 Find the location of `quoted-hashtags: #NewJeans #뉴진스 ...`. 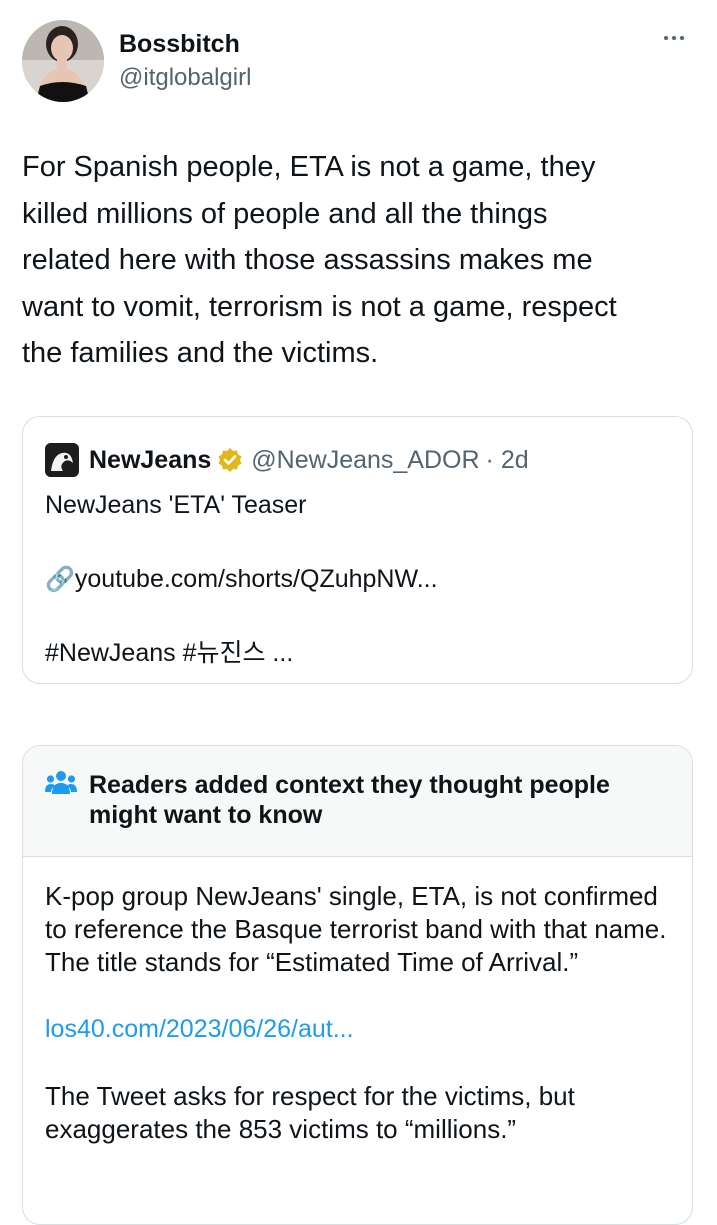

quoted-hashtags: #NewJeans #뉴진스 ... is located at coordinates (169, 653).